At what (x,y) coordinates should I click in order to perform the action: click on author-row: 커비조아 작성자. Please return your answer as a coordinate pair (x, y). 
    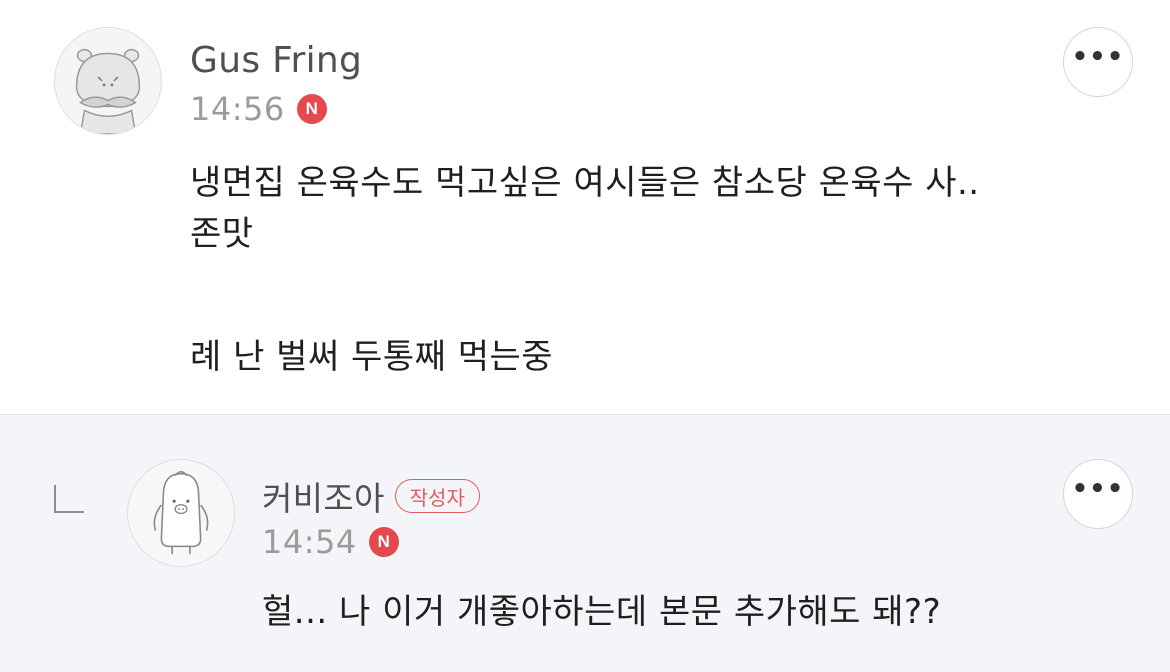
    Looking at the image, I should click on (371, 496).